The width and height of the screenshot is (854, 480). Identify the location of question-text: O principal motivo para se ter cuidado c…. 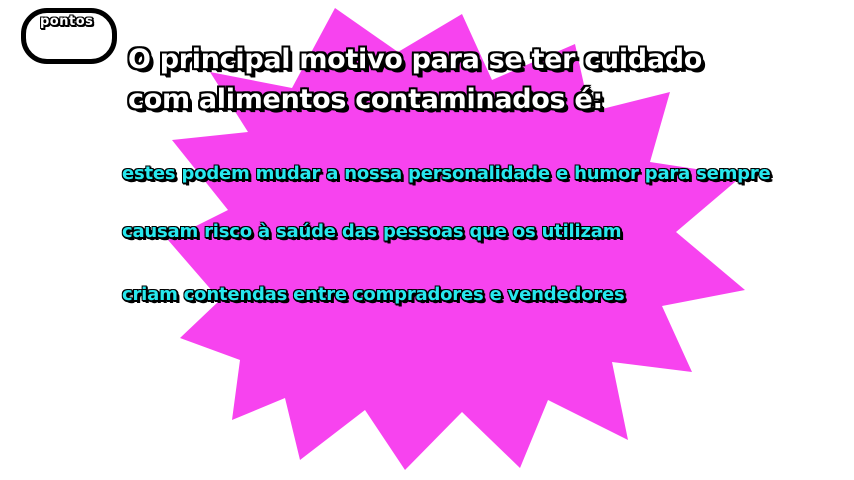
(415, 79).